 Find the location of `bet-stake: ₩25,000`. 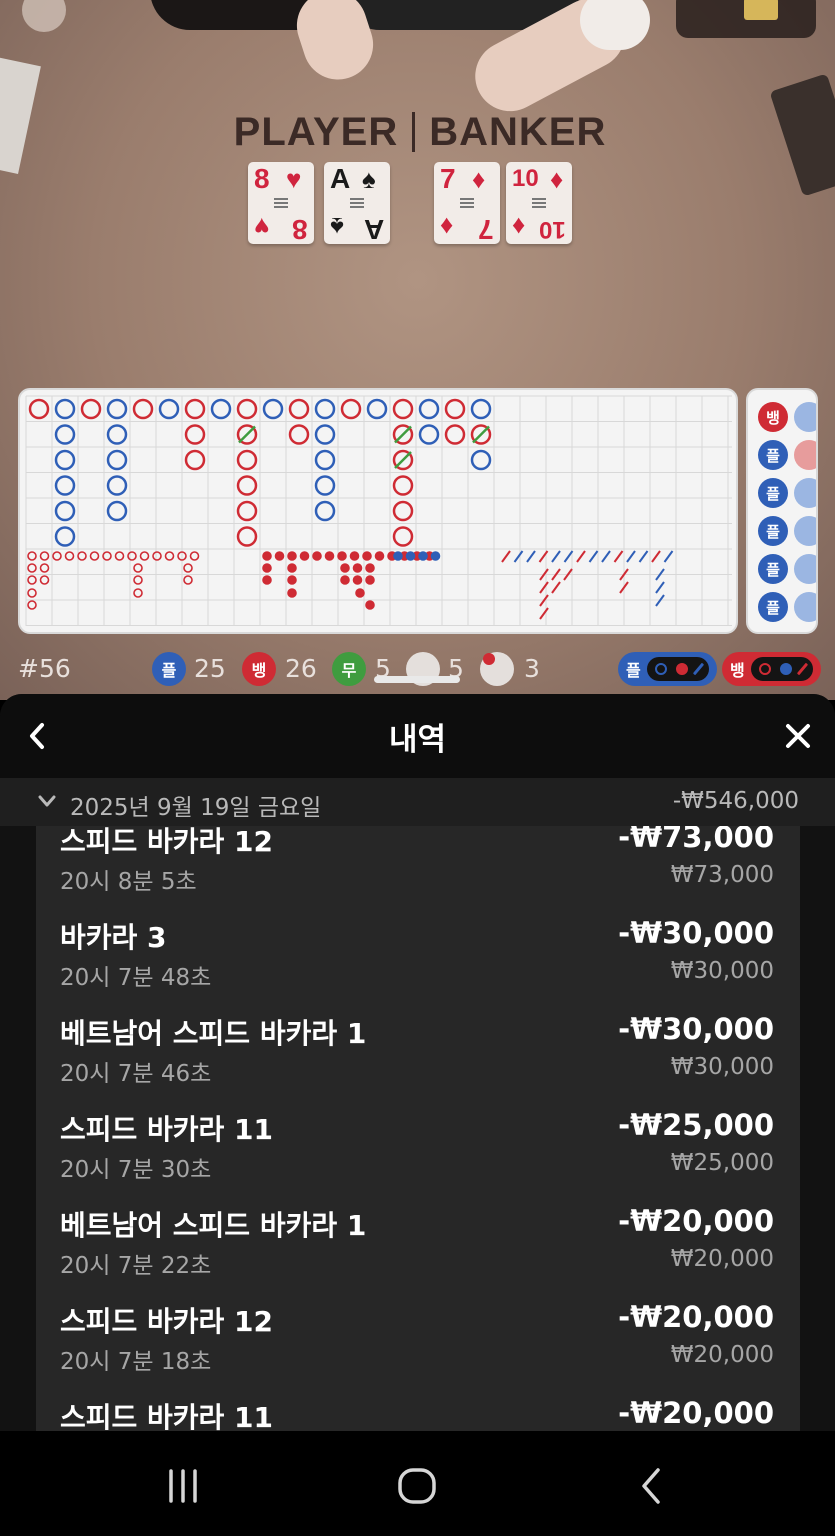

bet-stake: ₩25,000 is located at coordinates (722, 1163).